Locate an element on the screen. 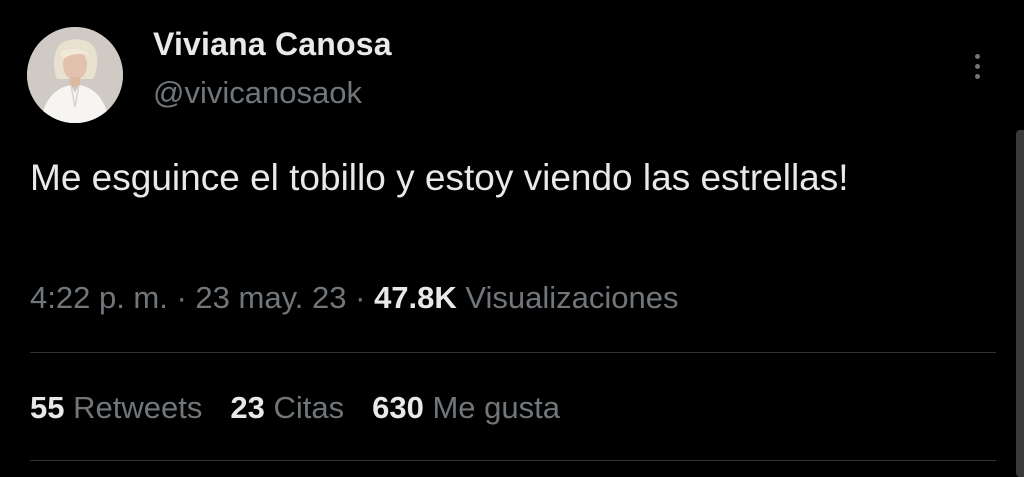  retweets-label: Retweets is located at coordinates (138, 407).